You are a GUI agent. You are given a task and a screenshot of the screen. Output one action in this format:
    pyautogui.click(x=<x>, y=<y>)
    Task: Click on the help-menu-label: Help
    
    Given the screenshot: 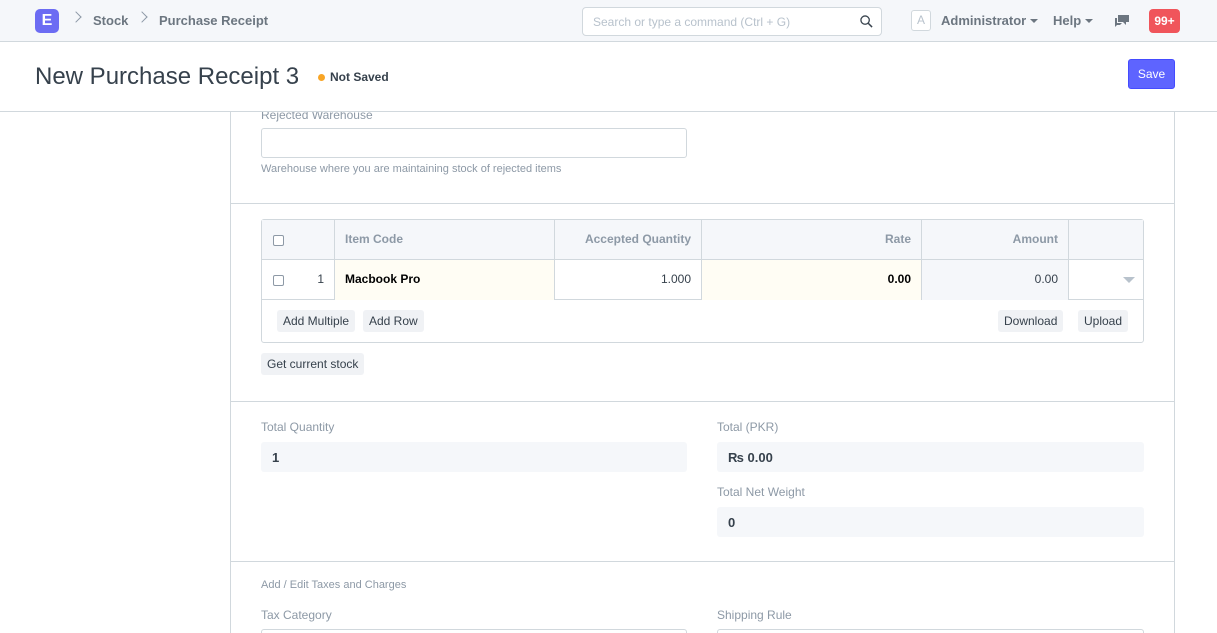 What is the action you would take?
    pyautogui.click(x=1067, y=20)
    